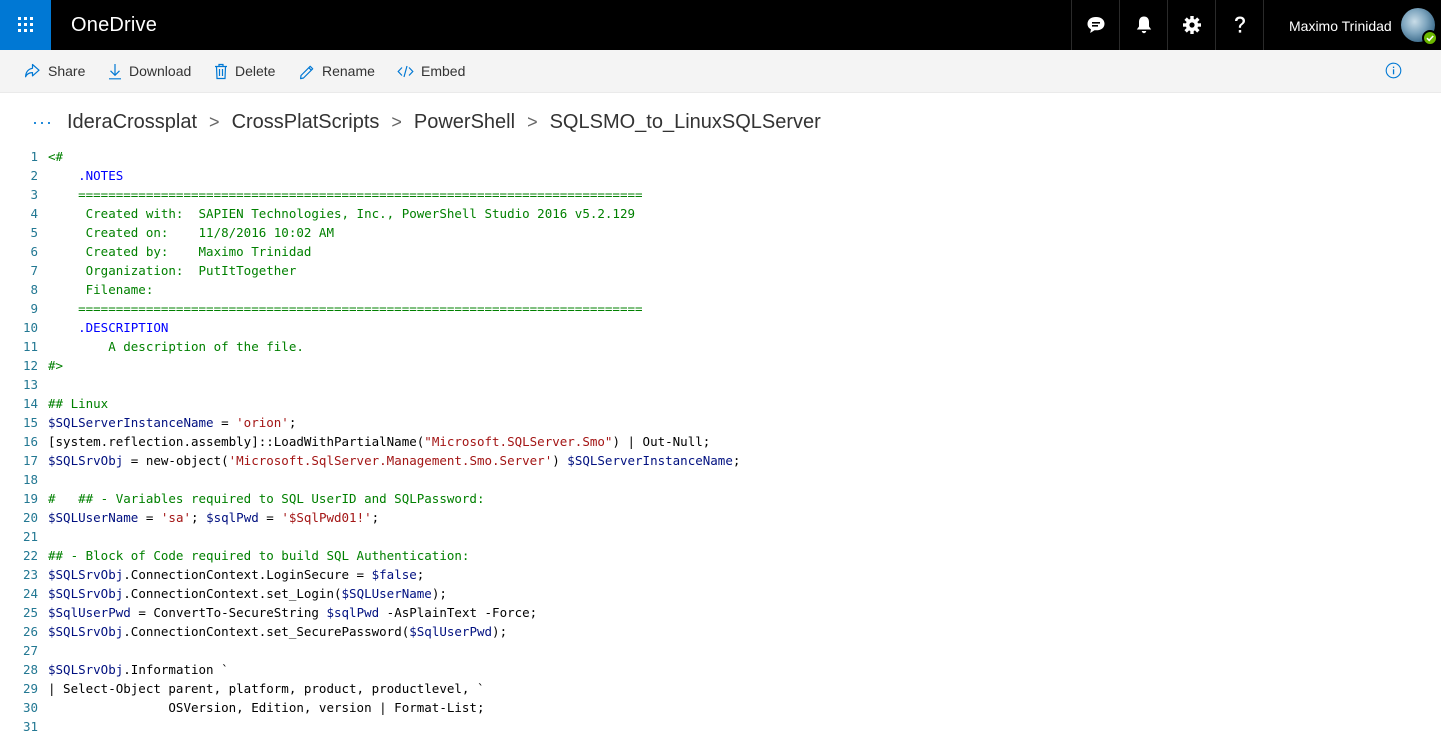 The width and height of the screenshot is (1441, 736). Describe the element at coordinates (34, 270) in the screenshot. I see `line-number: 7` at that location.